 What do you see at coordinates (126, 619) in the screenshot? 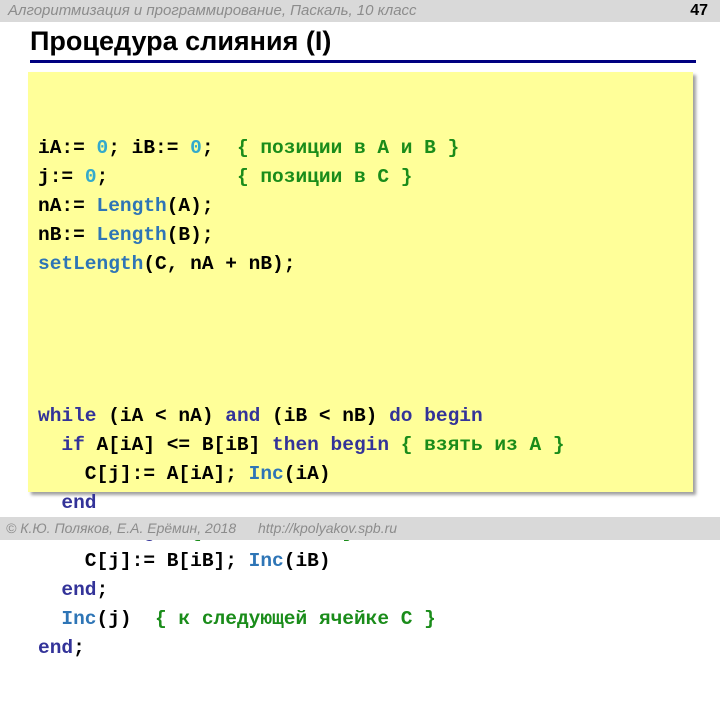
I see `code-token: (j)` at bounding box center [126, 619].